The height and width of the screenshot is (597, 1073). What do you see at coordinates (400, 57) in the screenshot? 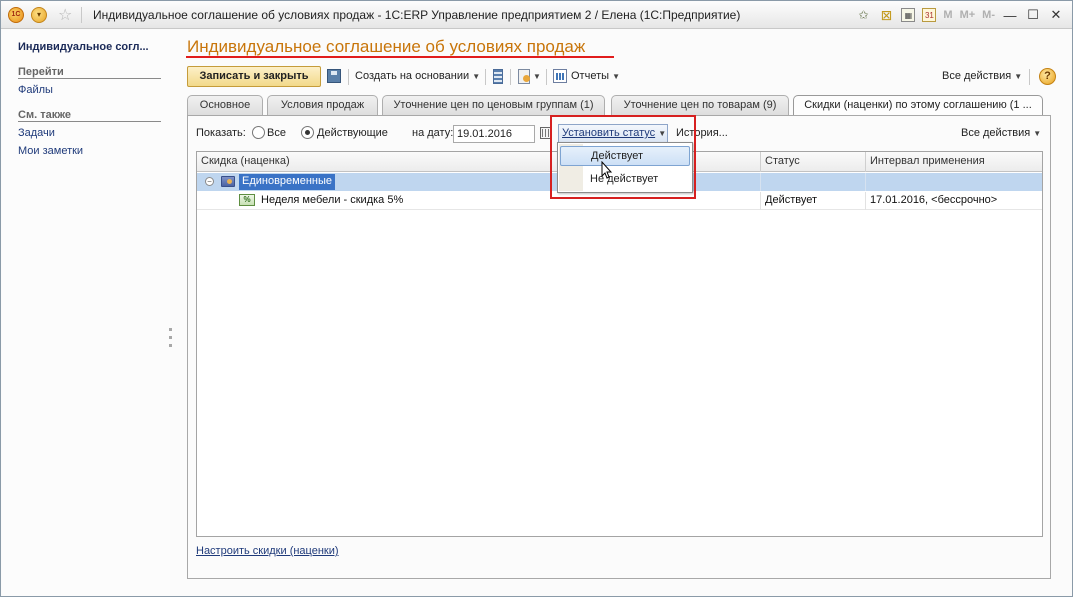
I see `title-highlight-underline` at bounding box center [400, 57].